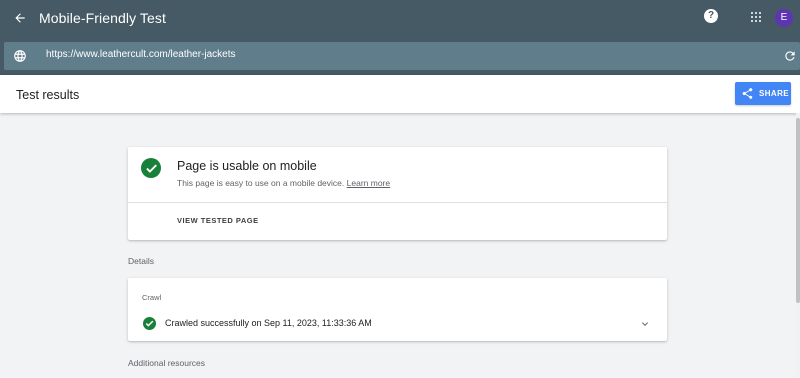 This screenshot has width=800, height=378. I want to click on results-header: Test results SHARE, so click(400, 94).